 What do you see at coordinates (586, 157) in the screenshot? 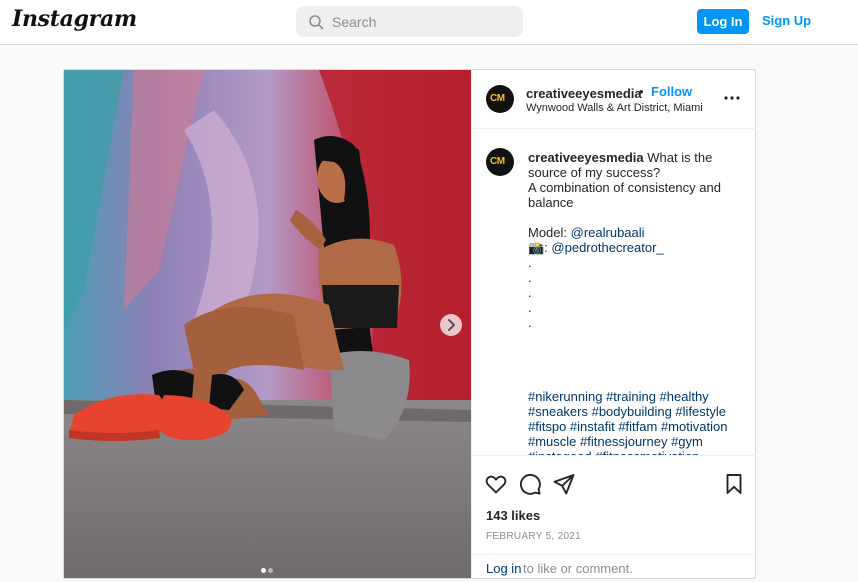
I see `caption-username: creativeeyesmedia` at bounding box center [586, 157].